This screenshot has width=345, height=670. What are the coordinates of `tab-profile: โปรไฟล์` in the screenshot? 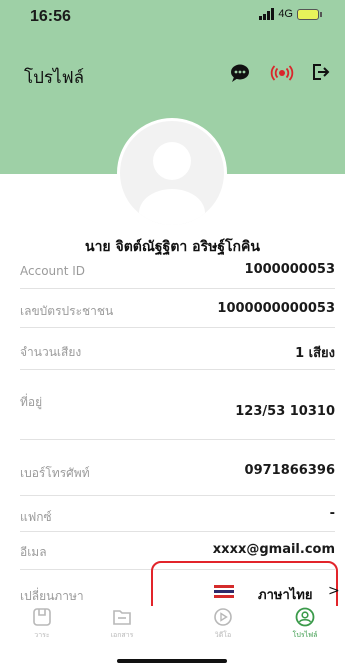 It's located at (305, 623).